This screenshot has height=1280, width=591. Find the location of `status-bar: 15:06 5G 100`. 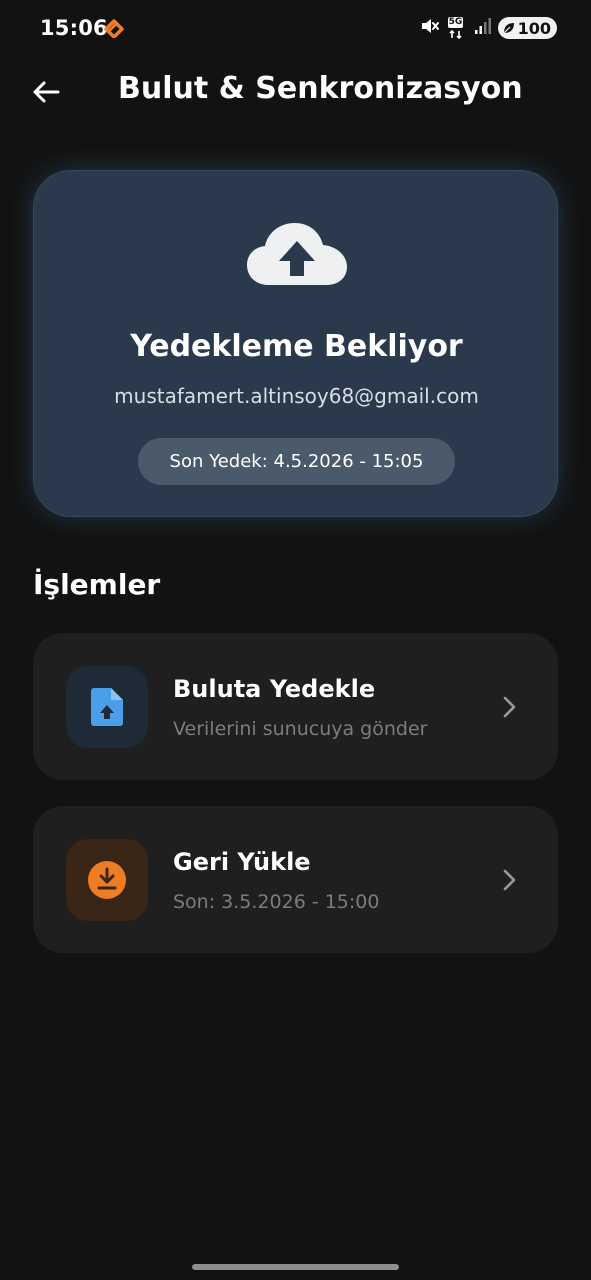

status-bar: 15:06 5G 100 is located at coordinates (295, 29).